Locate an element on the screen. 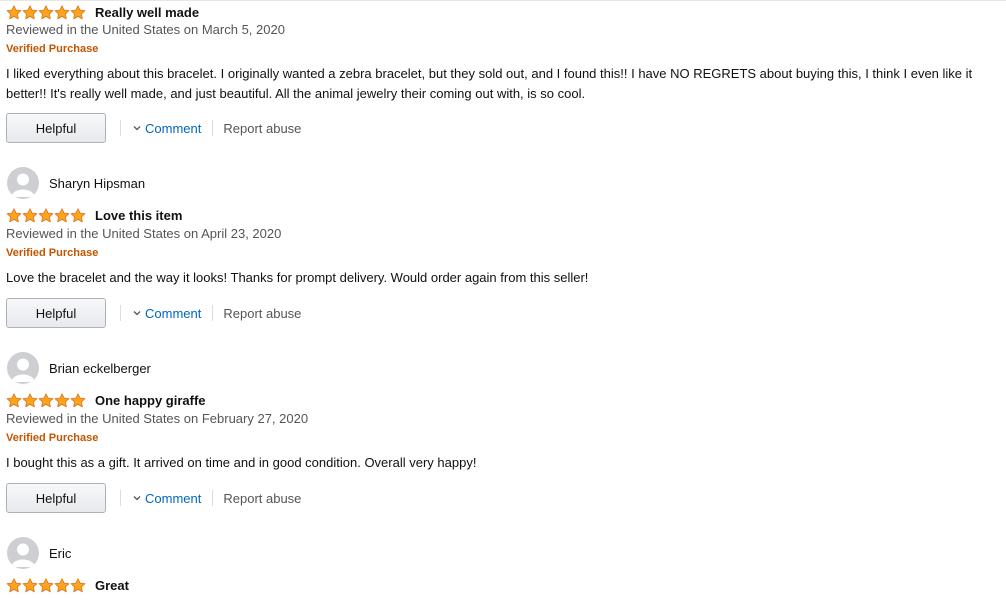  review-title: Love this item is located at coordinates (138, 215).